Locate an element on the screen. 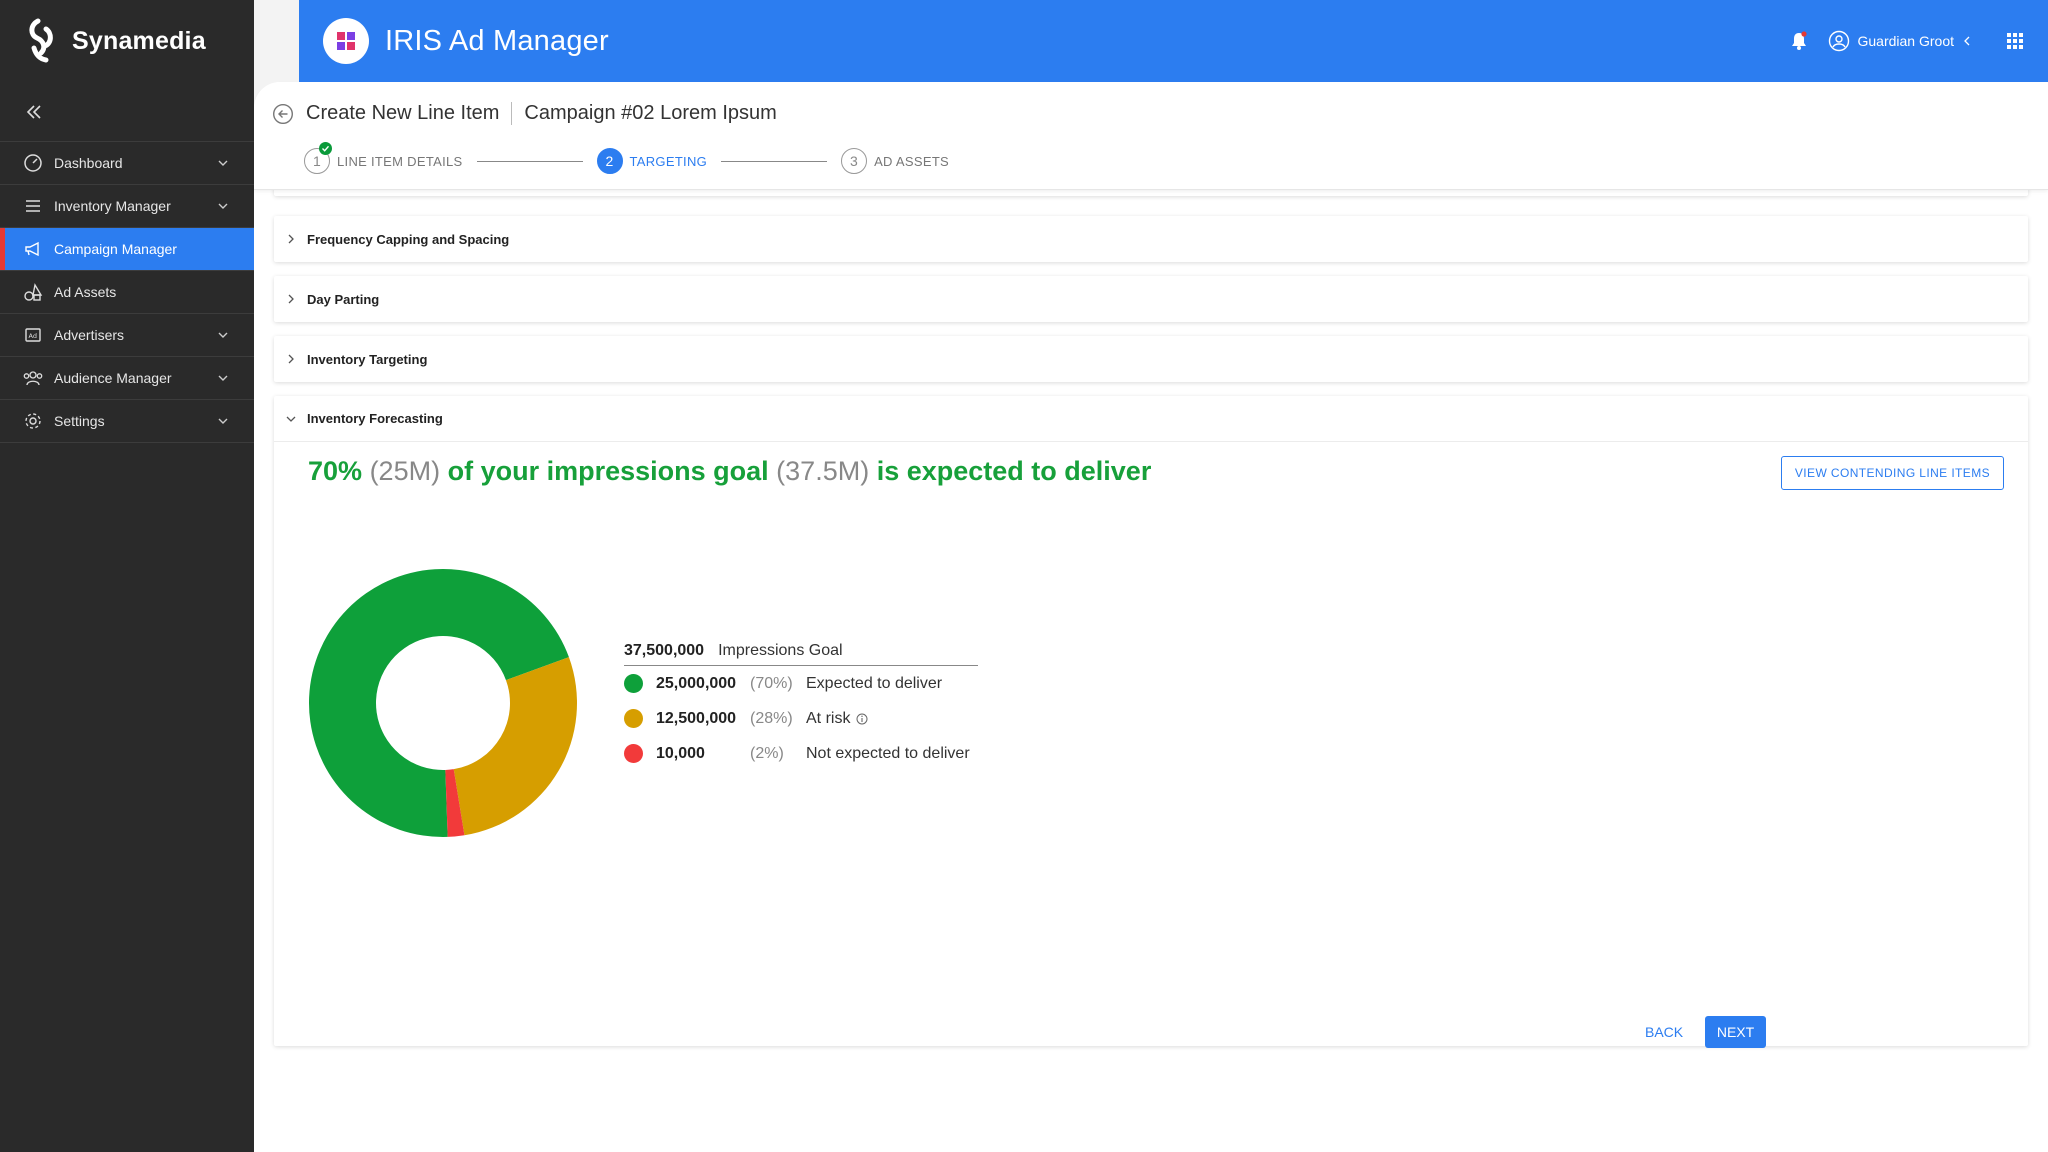 This screenshot has width=2048, height=1152. app-grid-icon is located at coordinates (2015, 41).